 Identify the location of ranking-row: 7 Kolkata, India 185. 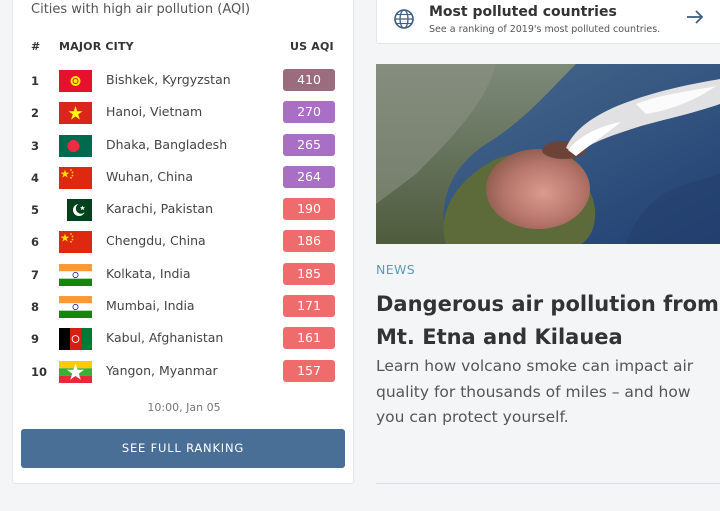
(184, 275).